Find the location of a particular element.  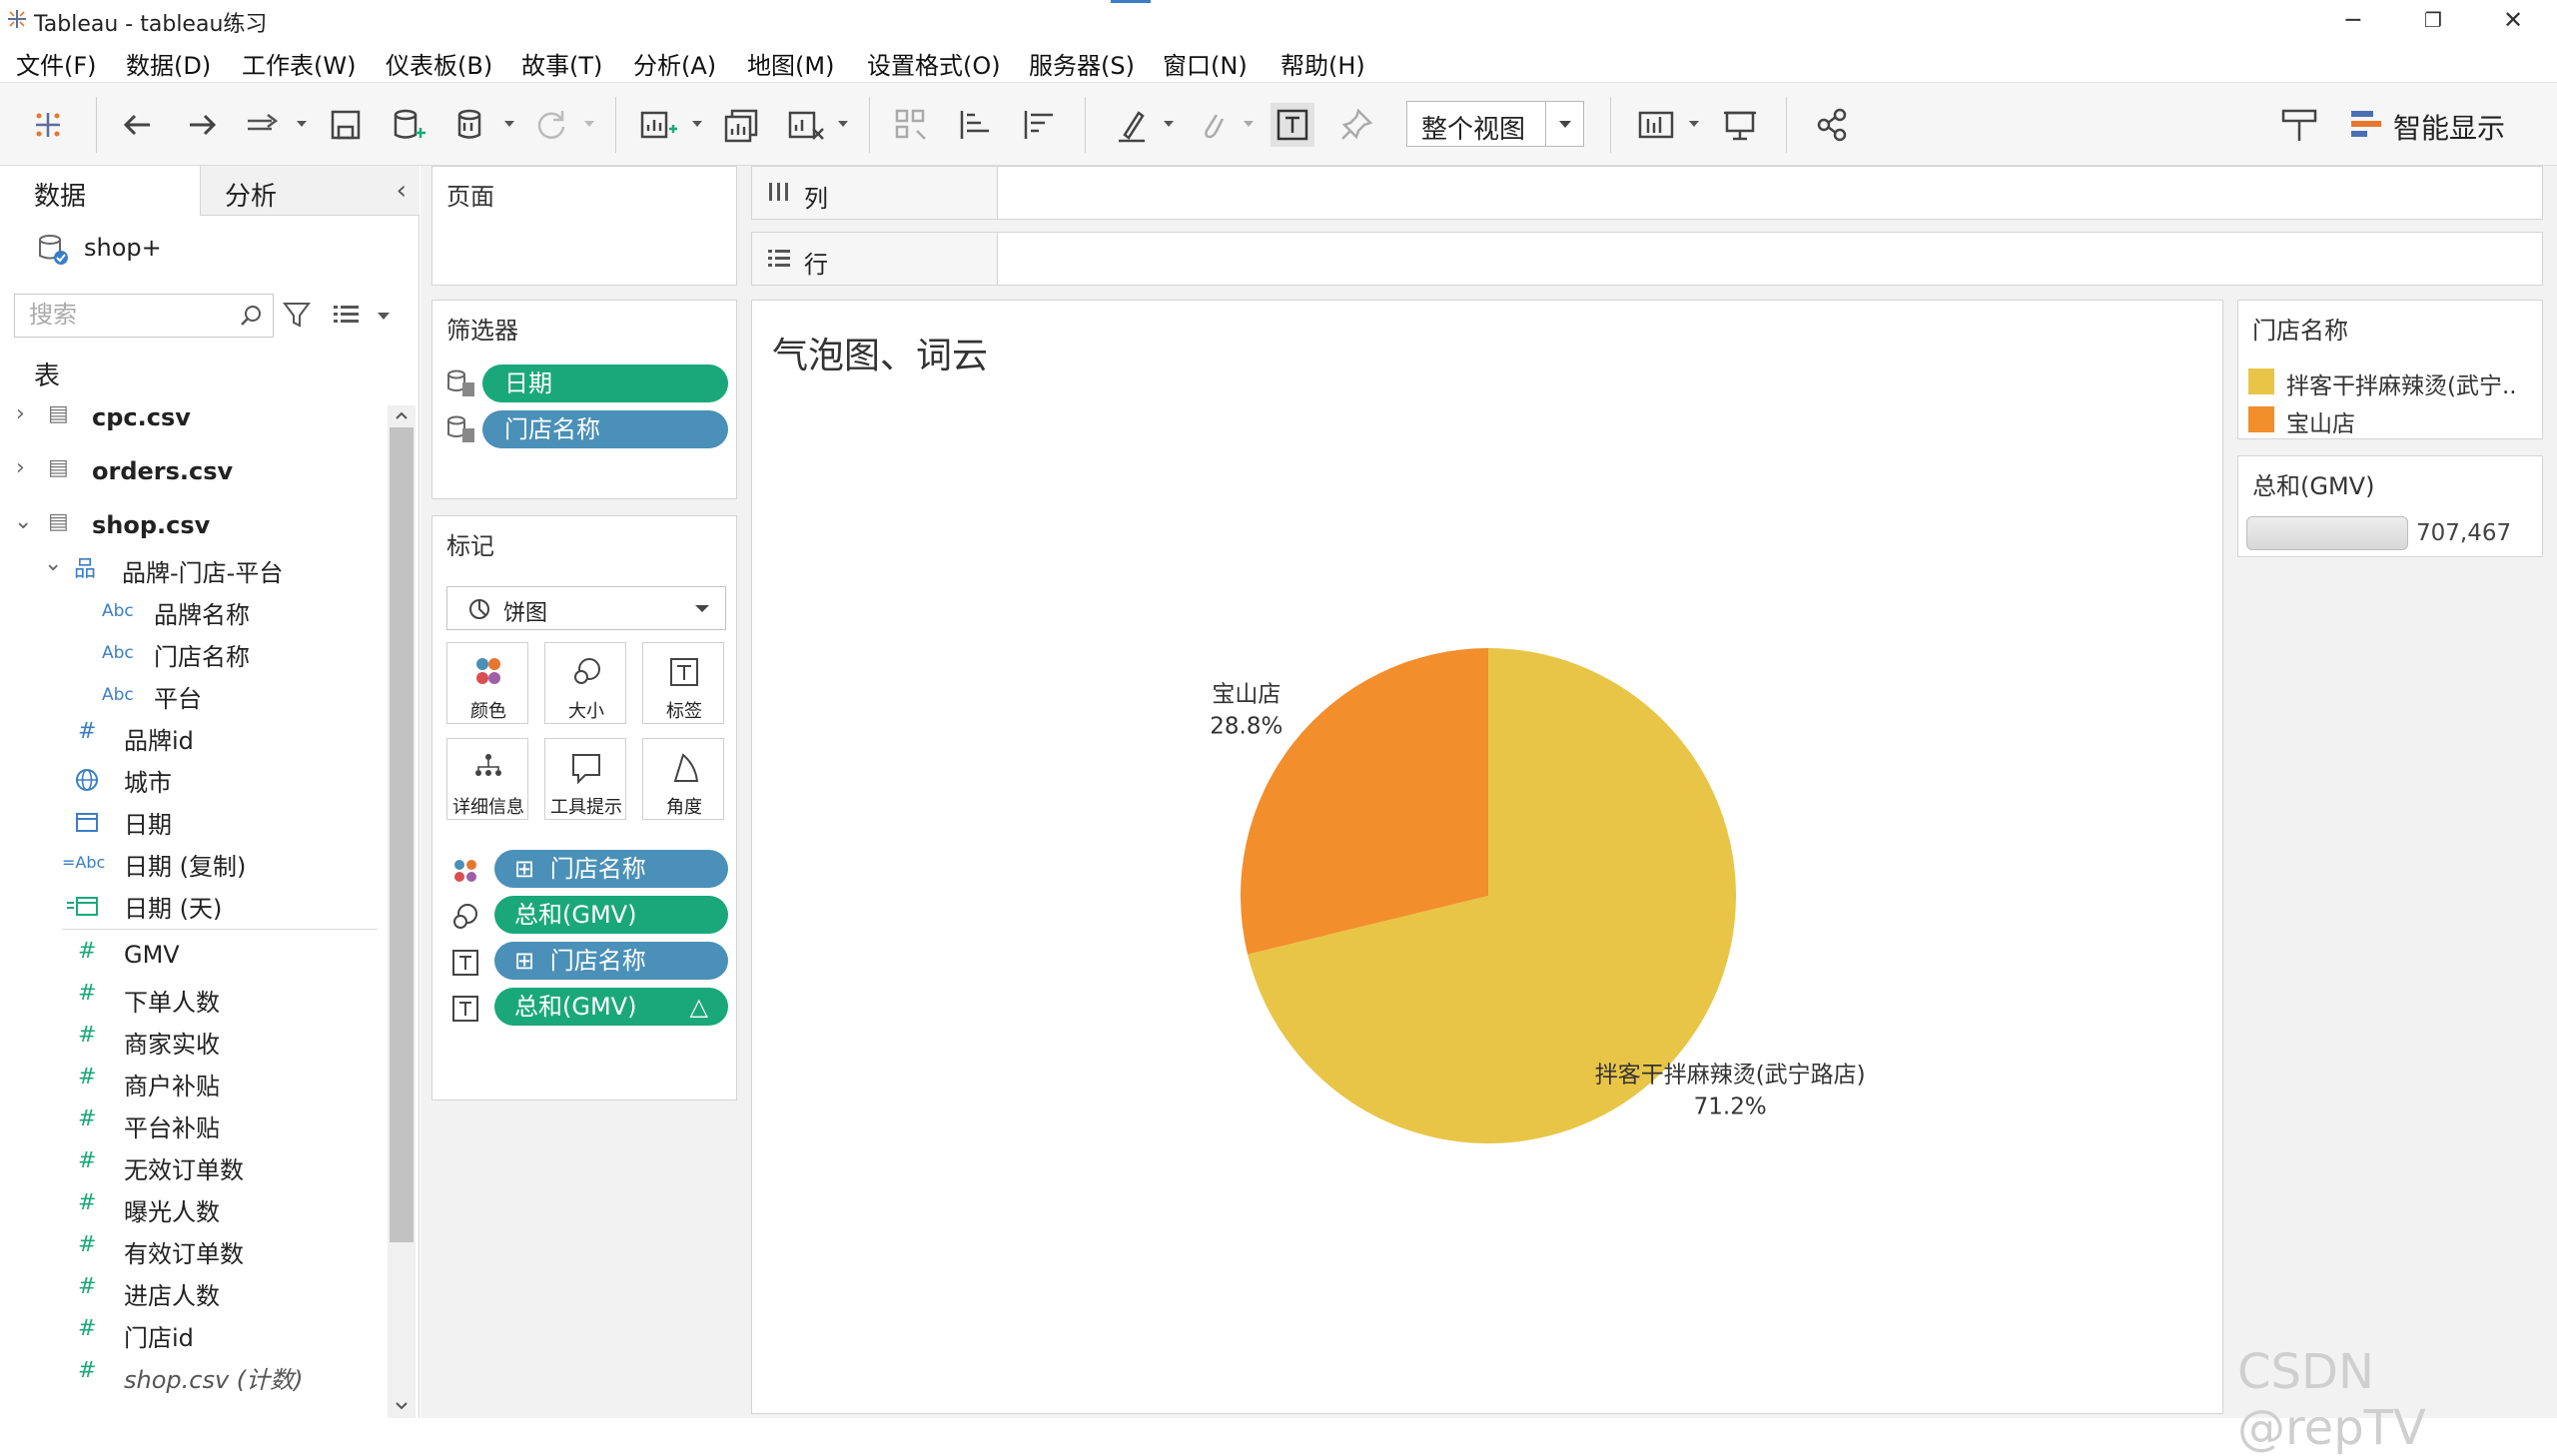

show-cards-icon is located at coordinates (1656, 125).